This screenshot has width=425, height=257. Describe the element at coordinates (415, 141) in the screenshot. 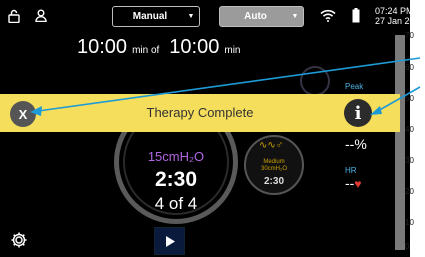

I see `scale-ticks: 70 60 50 40 30 20 10 0` at that location.